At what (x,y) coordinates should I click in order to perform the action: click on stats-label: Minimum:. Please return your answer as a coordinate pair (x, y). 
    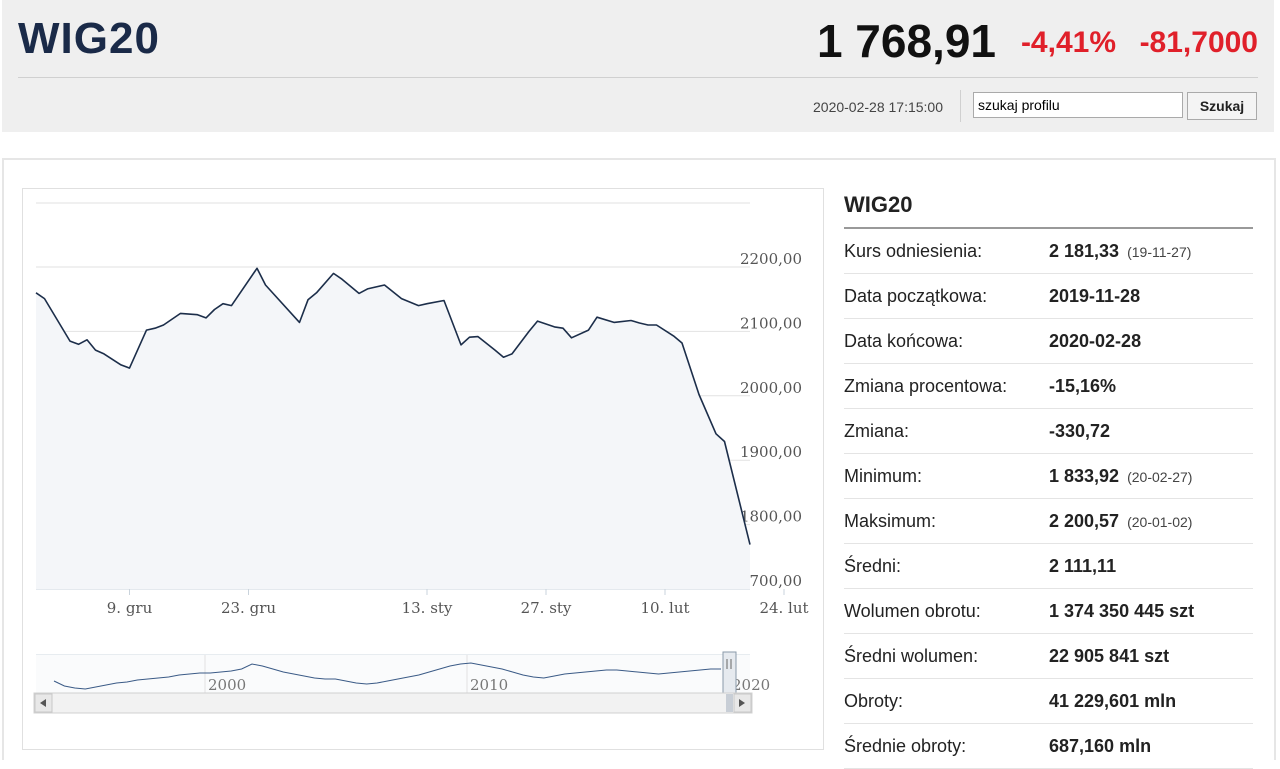
    Looking at the image, I should click on (946, 476).